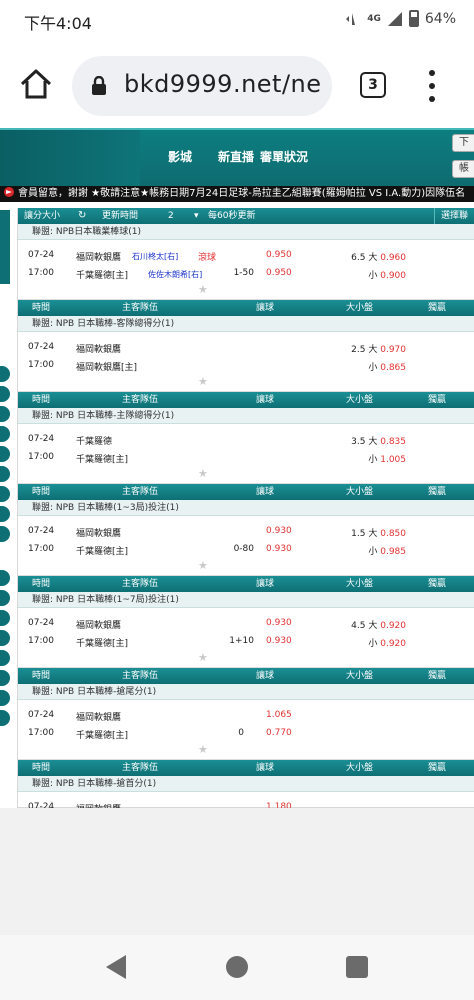  Describe the element at coordinates (374, 18) in the screenshot. I see `network-label: 4G` at that location.